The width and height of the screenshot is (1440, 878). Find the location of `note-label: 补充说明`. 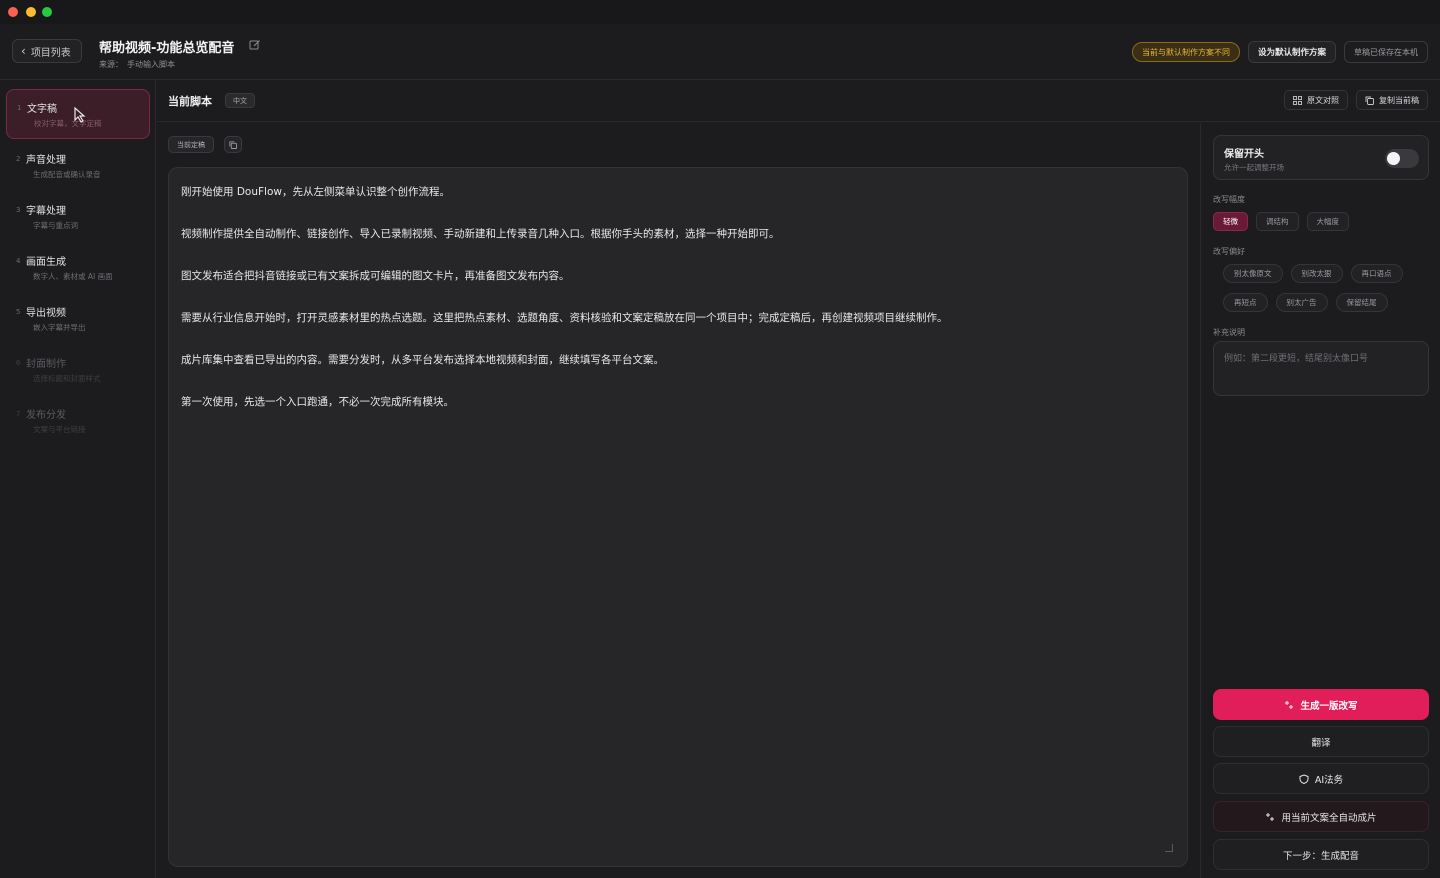

note-label: 补充说明 is located at coordinates (1229, 332).